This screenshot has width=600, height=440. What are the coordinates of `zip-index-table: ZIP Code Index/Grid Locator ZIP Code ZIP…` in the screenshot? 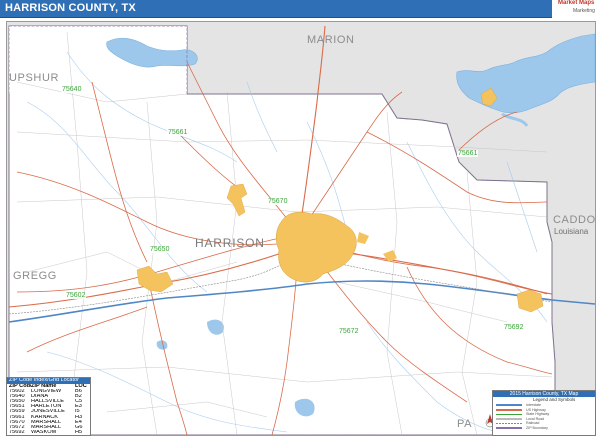 It's located at (48, 406).